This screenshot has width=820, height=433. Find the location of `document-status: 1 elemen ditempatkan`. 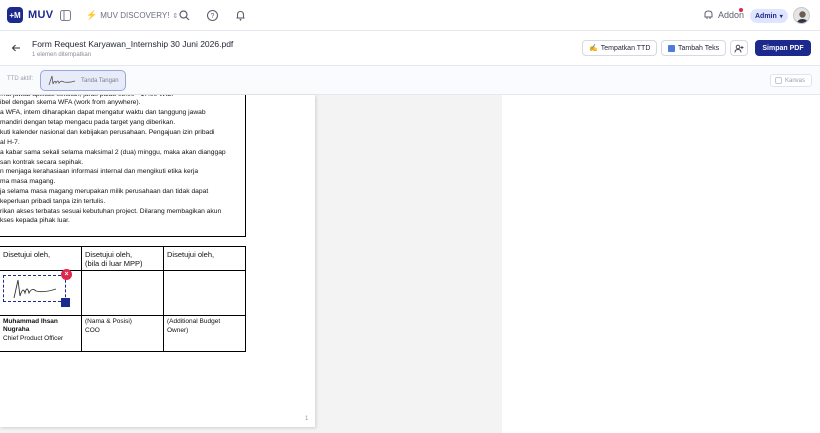

document-status: 1 elemen ditempatkan is located at coordinates (62, 55).